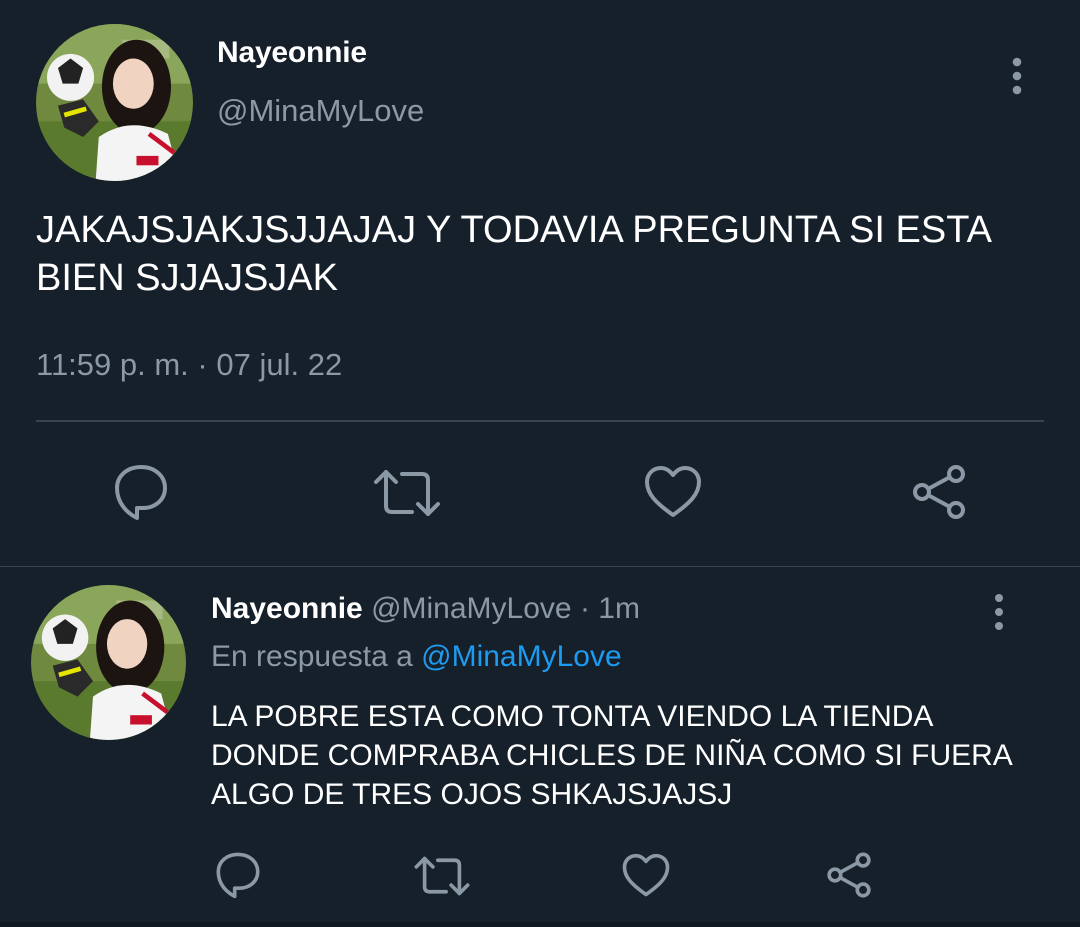 Image resolution: width=1080 pixels, height=927 pixels. I want to click on reply-author-name: Nayeonnie, so click(287, 608).